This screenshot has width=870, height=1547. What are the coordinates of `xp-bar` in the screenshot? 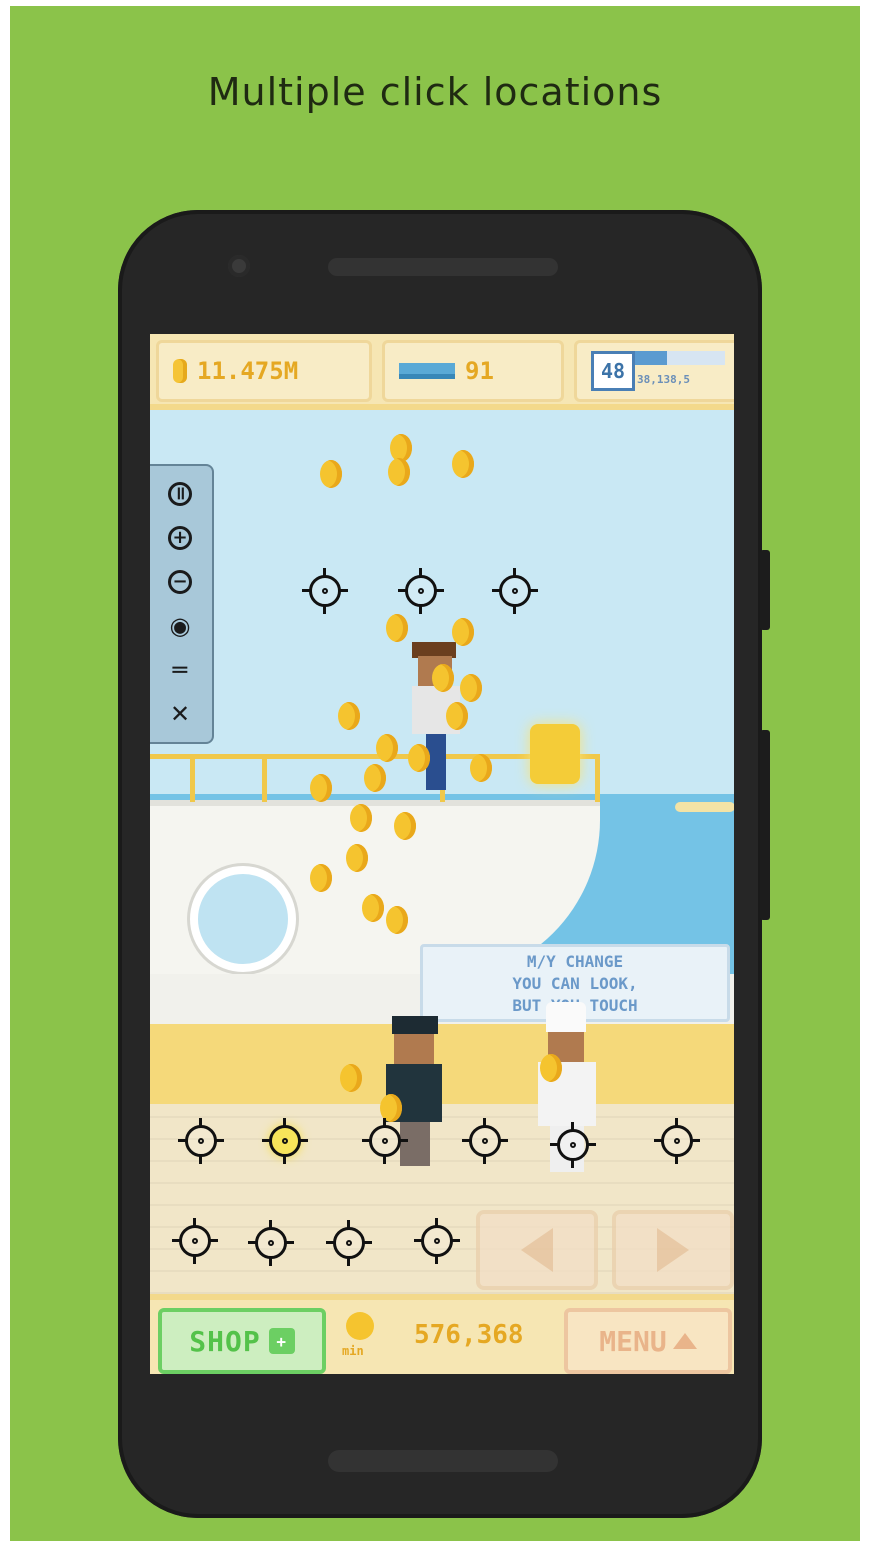 It's located at (680, 358).